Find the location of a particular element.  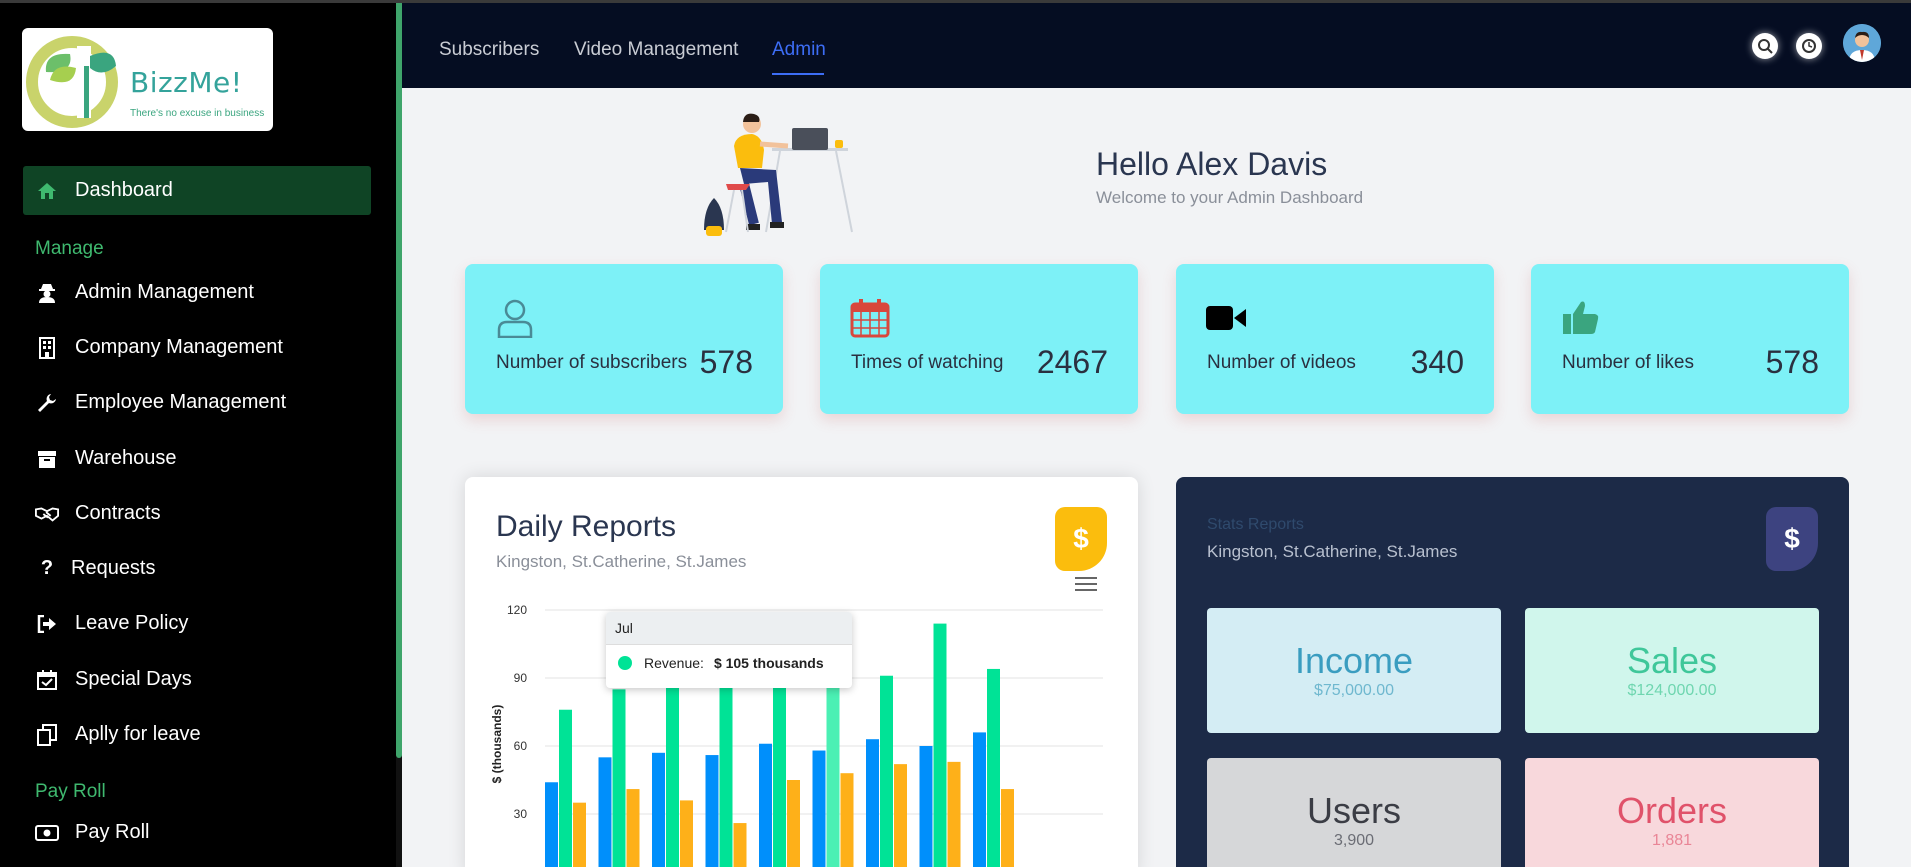

sidebar-item-apply-for-leave: Aplly for leave is located at coordinates (197, 734).